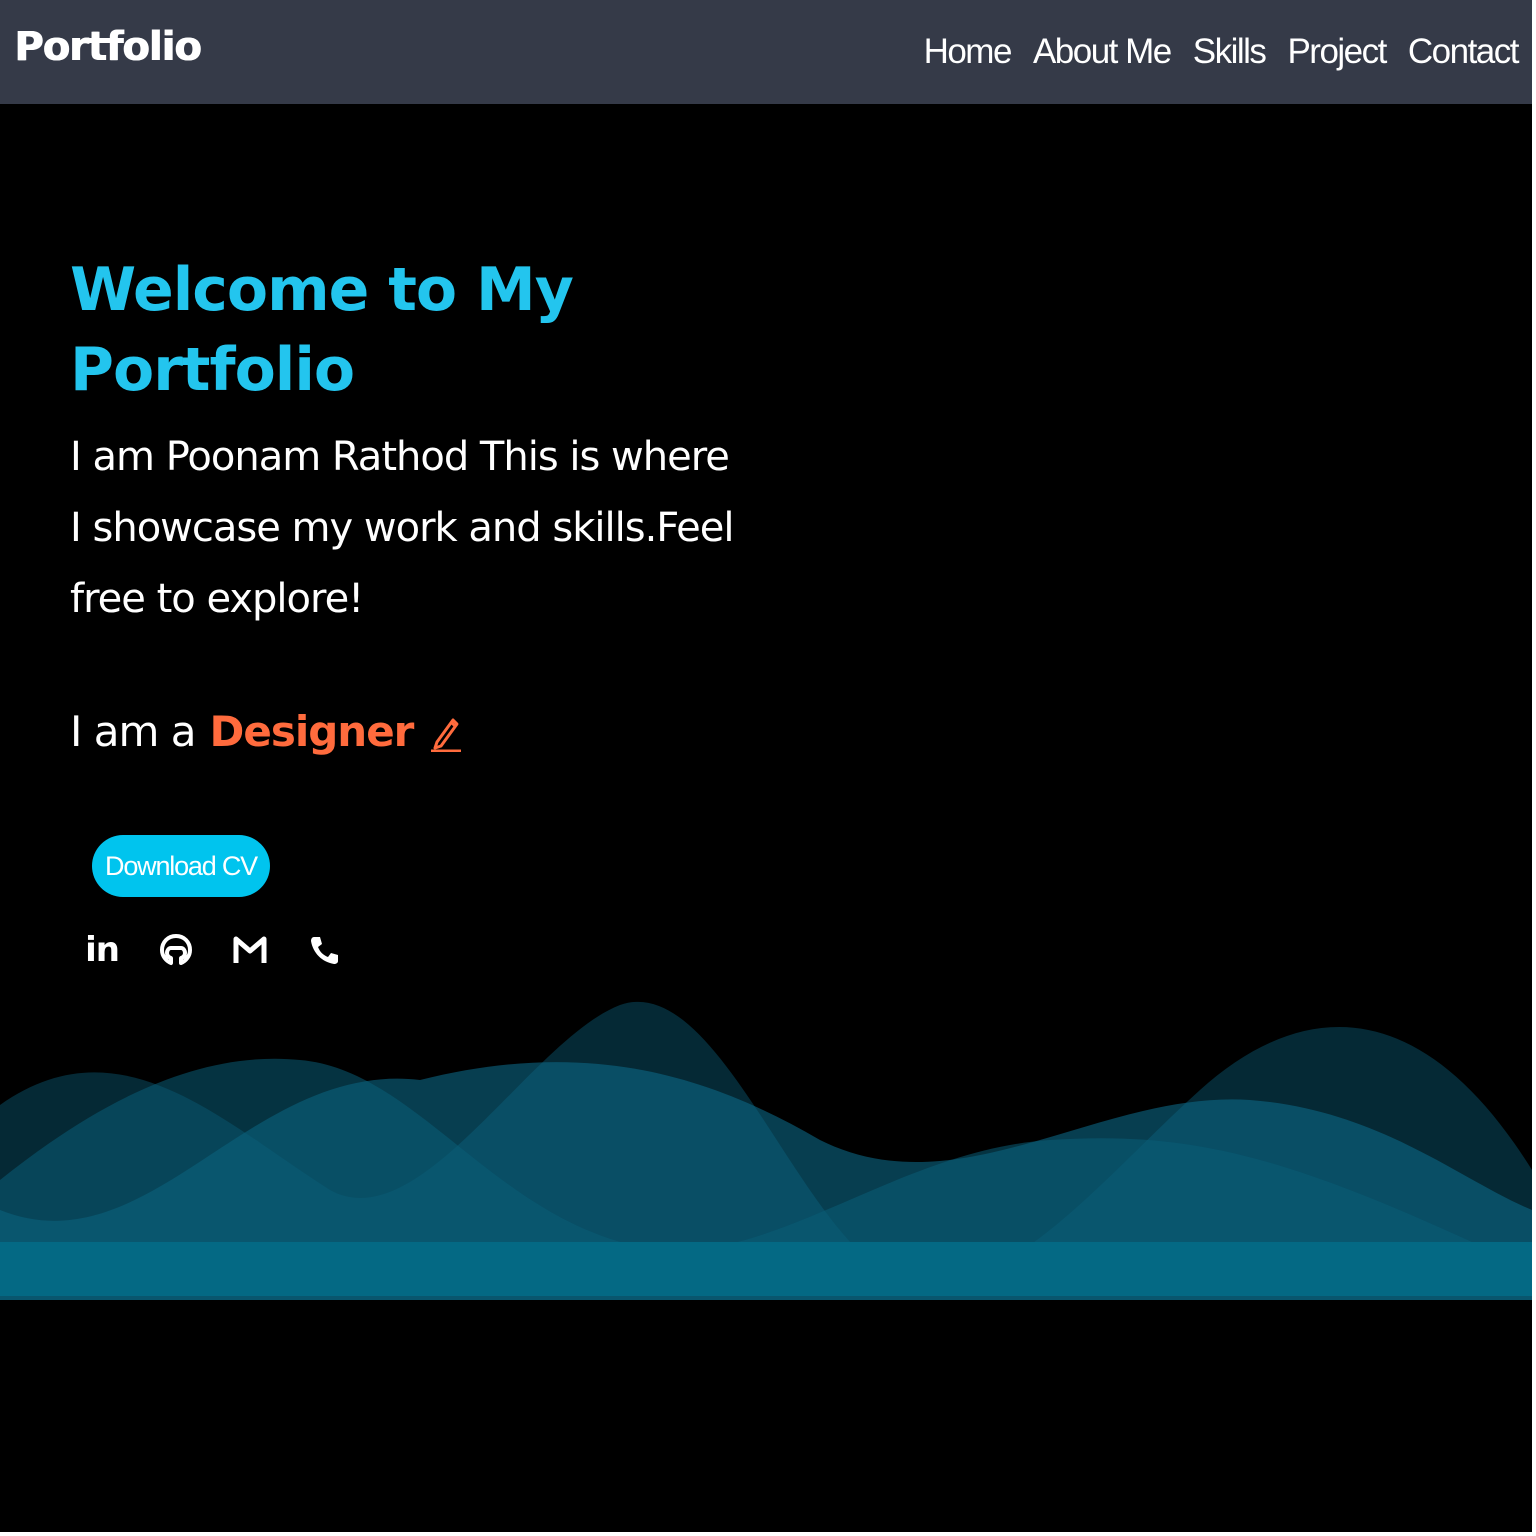 The width and height of the screenshot is (1536, 1536). Describe the element at coordinates (250, 950) in the screenshot. I see `gmail-icon` at that location.